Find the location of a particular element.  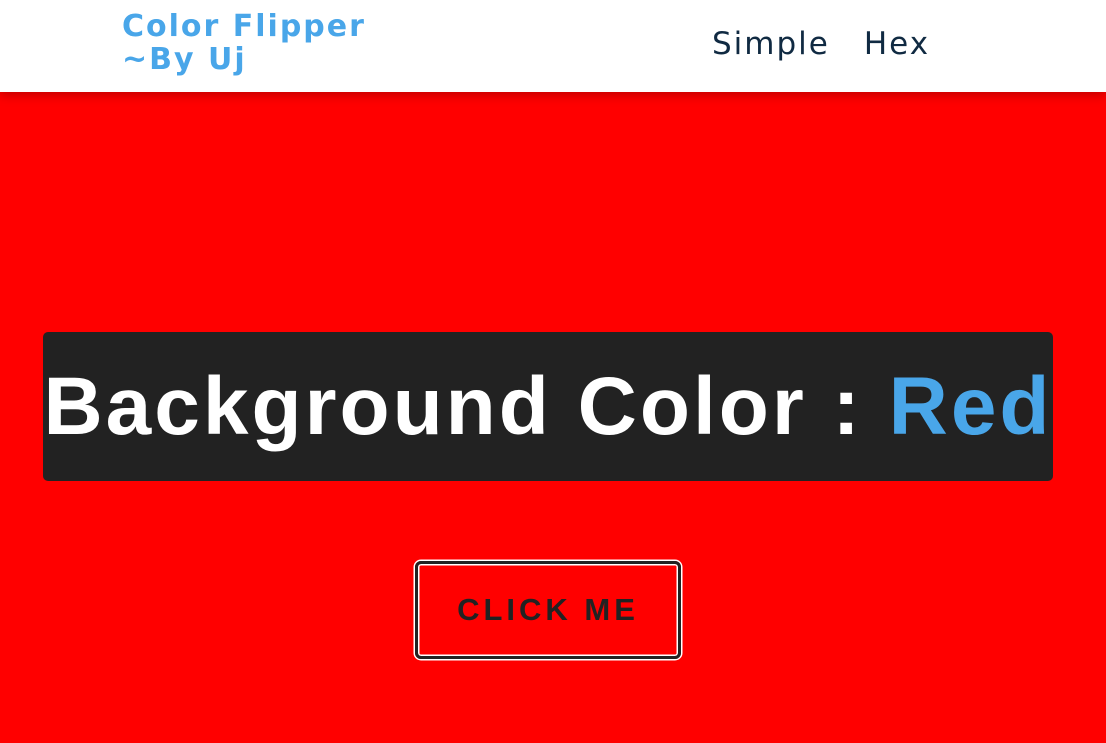

background-color-heading: Background Color : Red is located at coordinates (547, 407).